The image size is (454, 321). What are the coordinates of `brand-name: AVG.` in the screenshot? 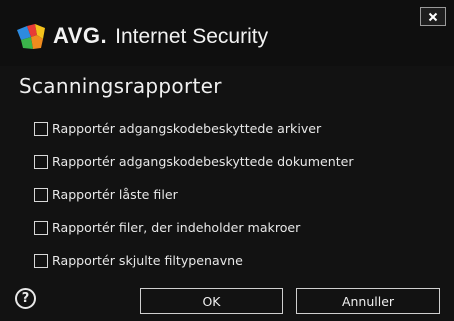 It's located at (80, 35).